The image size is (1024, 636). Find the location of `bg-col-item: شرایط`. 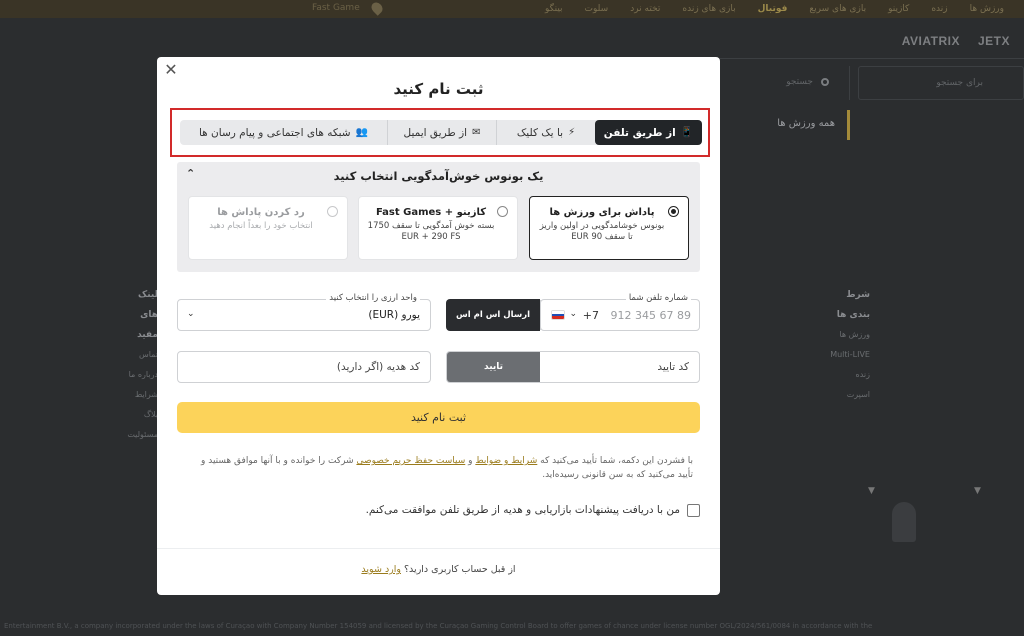

bg-col-item: شرایط is located at coordinates (146, 394).